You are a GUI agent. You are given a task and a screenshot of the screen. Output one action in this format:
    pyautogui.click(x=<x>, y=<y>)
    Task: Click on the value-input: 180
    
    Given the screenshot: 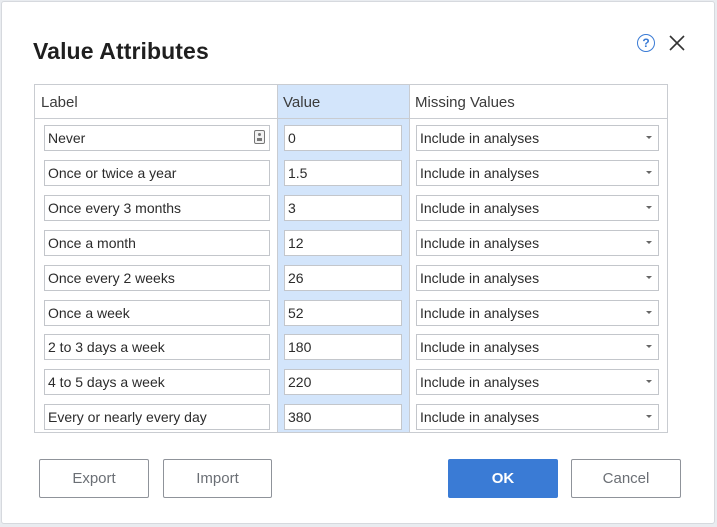 What is the action you would take?
    pyautogui.click(x=343, y=347)
    